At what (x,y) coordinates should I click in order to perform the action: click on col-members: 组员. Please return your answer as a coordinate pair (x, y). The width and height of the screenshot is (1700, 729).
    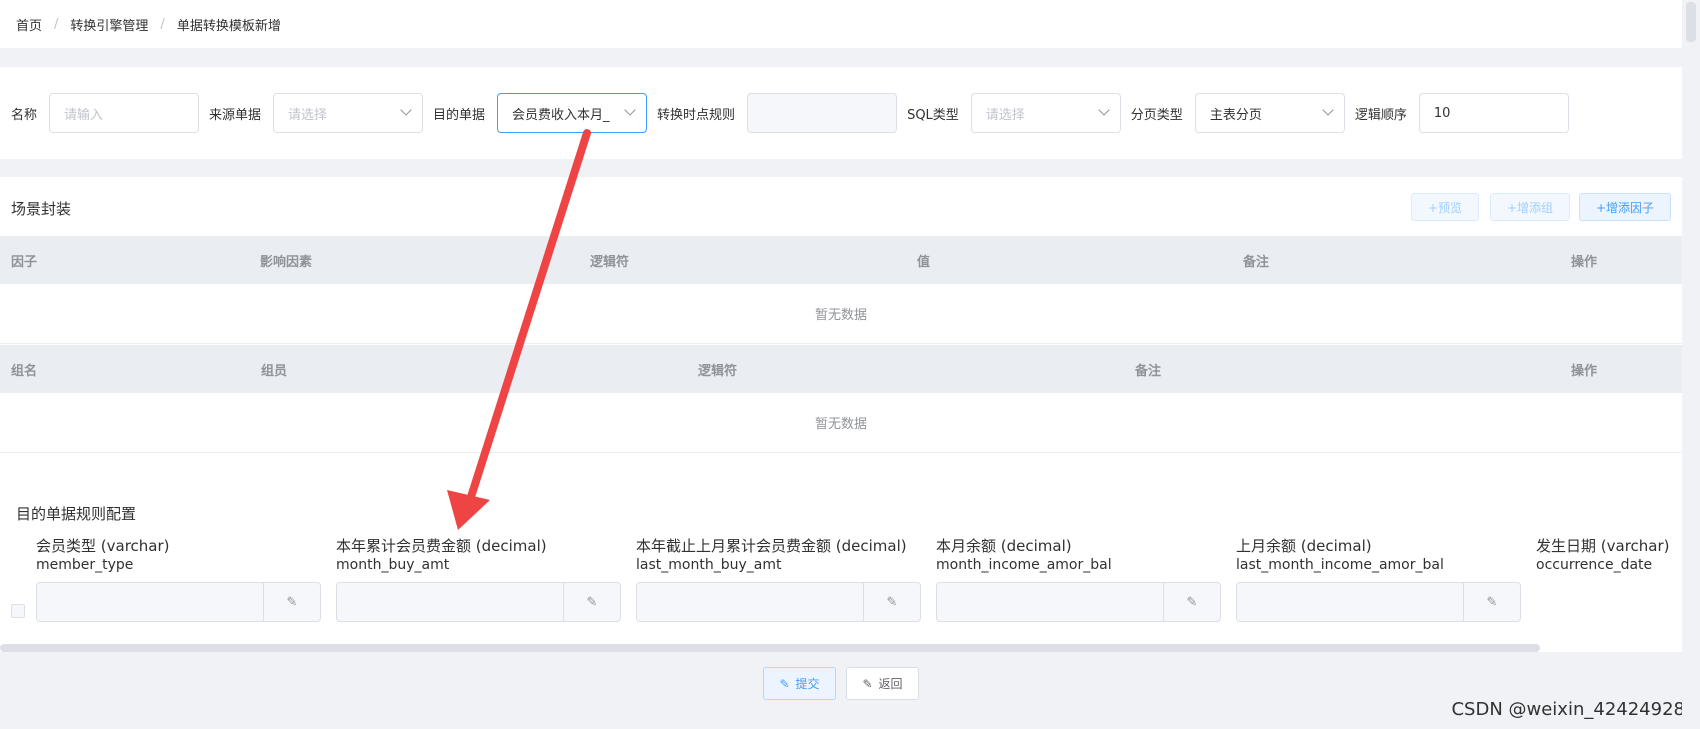
    Looking at the image, I should click on (274, 371).